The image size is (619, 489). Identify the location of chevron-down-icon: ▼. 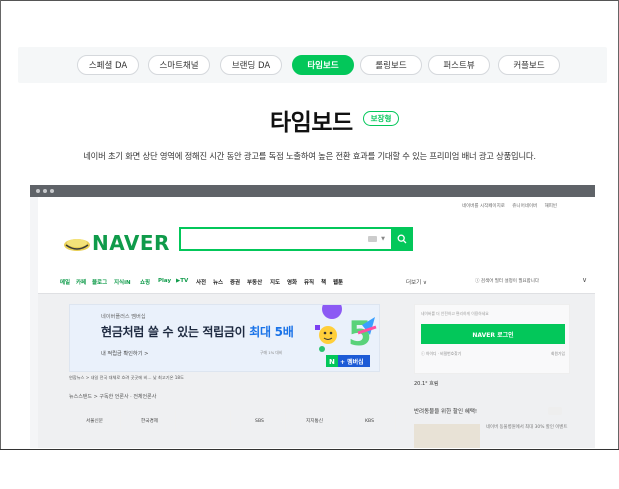
(383, 239).